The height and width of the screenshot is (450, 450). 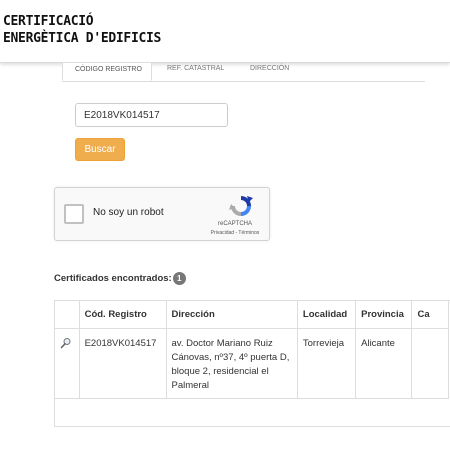 What do you see at coordinates (107, 71) in the screenshot?
I see `tab-codigo-registro: CÓDIGO REGISTRO` at bounding box center [107, 71].